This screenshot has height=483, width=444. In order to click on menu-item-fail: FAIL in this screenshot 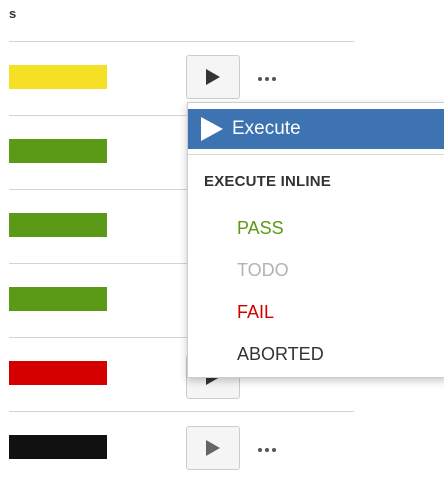, I will do `click(255, 312)`.